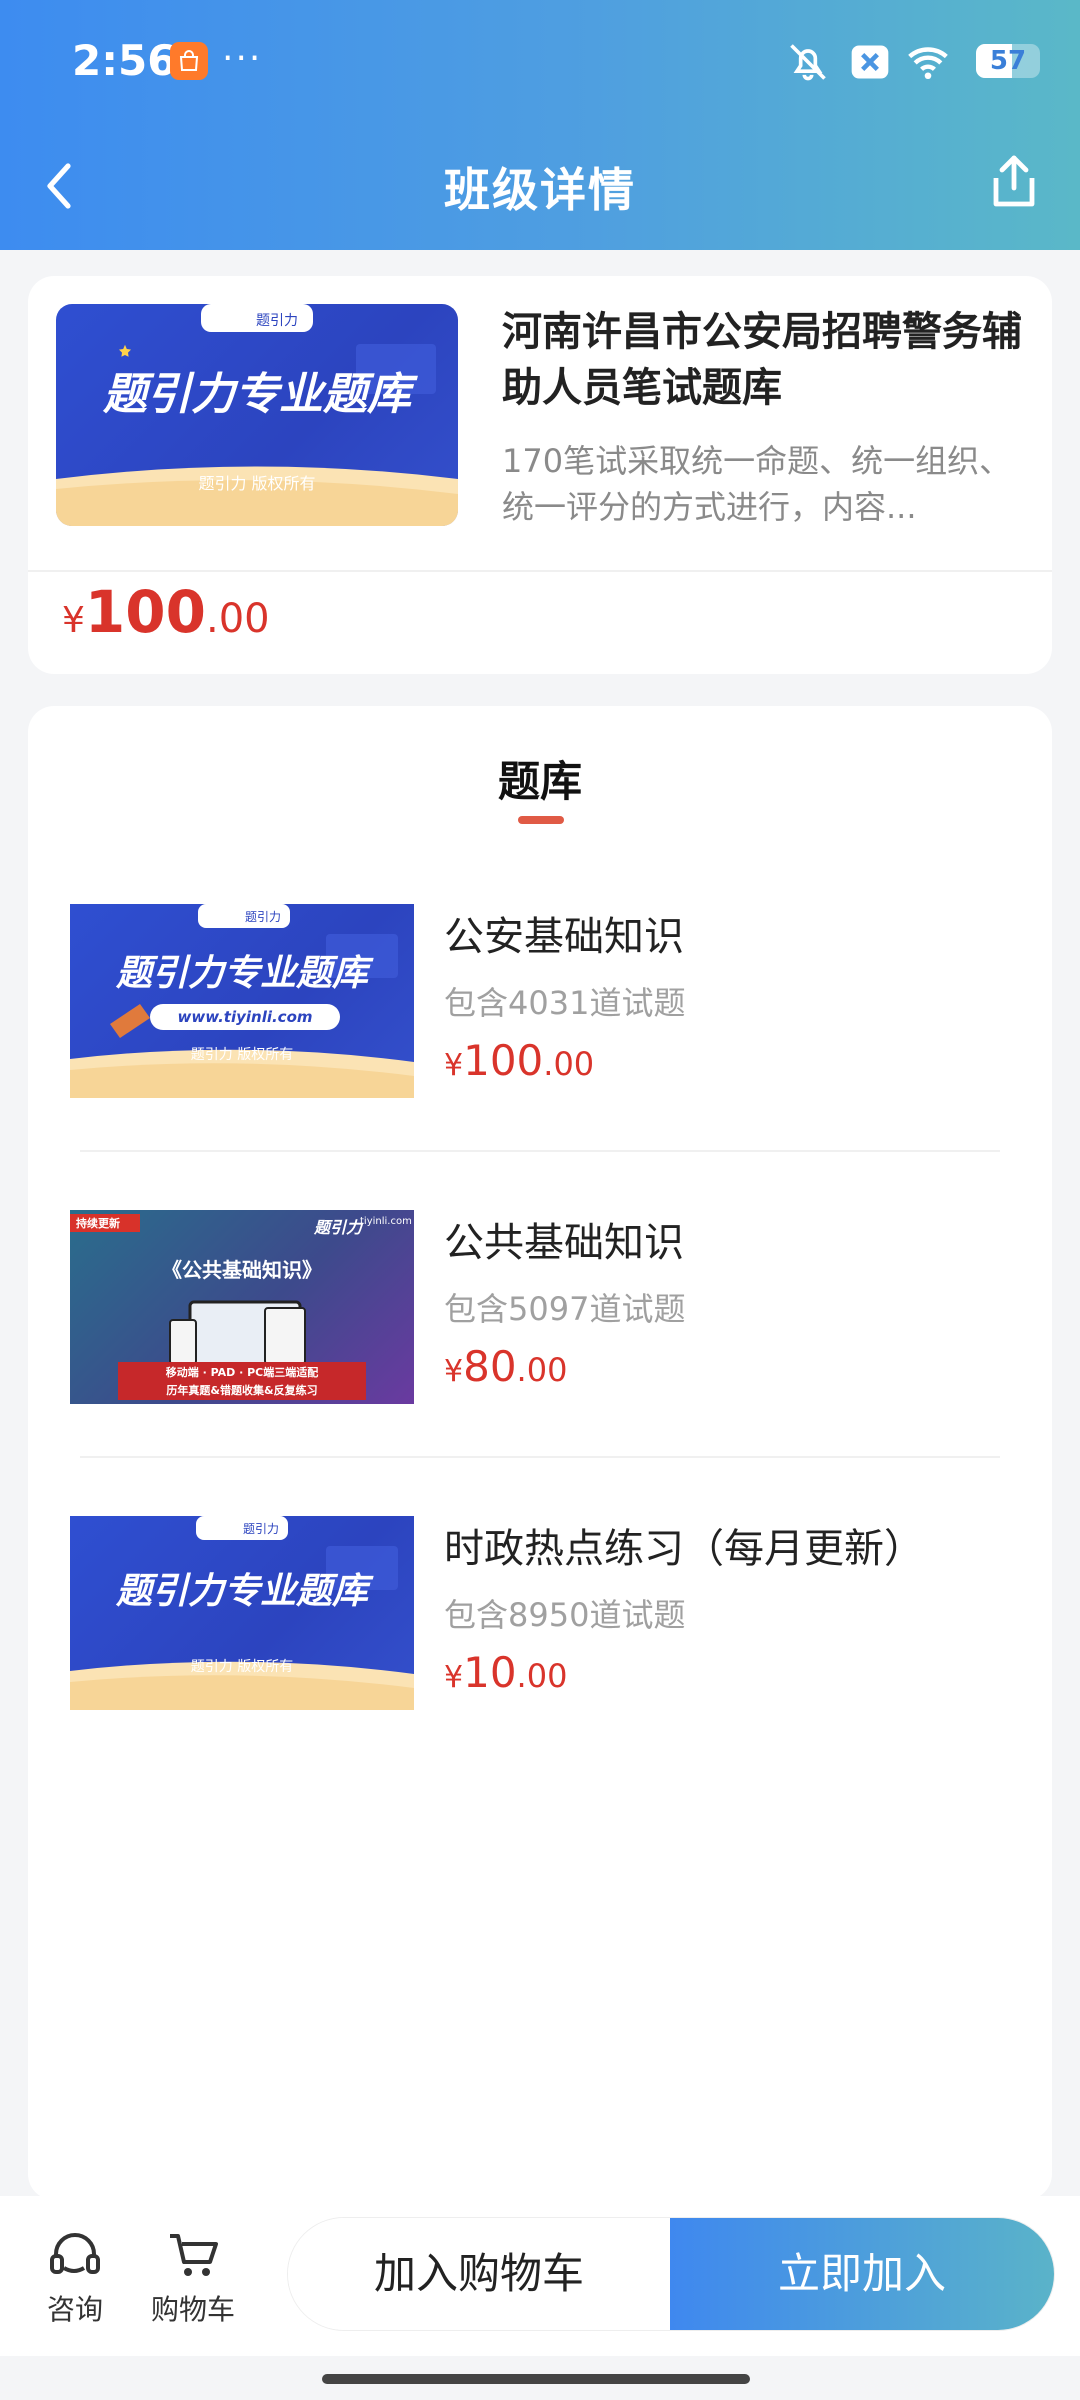 This screenshot has height=2400, width=1080. Describe the element at coordinates (808, 64) in the screenshot. I see `bell-mute-icon` at that location.